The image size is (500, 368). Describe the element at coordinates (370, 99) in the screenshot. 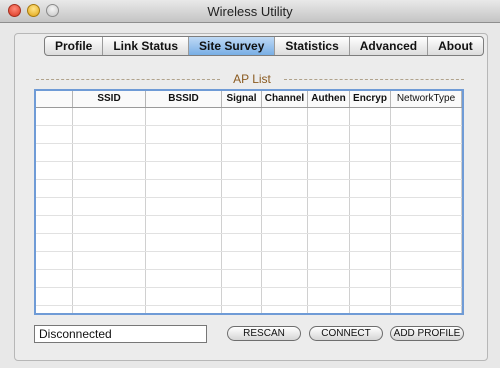

I see `column-header-encryp: Encryp` at that location.